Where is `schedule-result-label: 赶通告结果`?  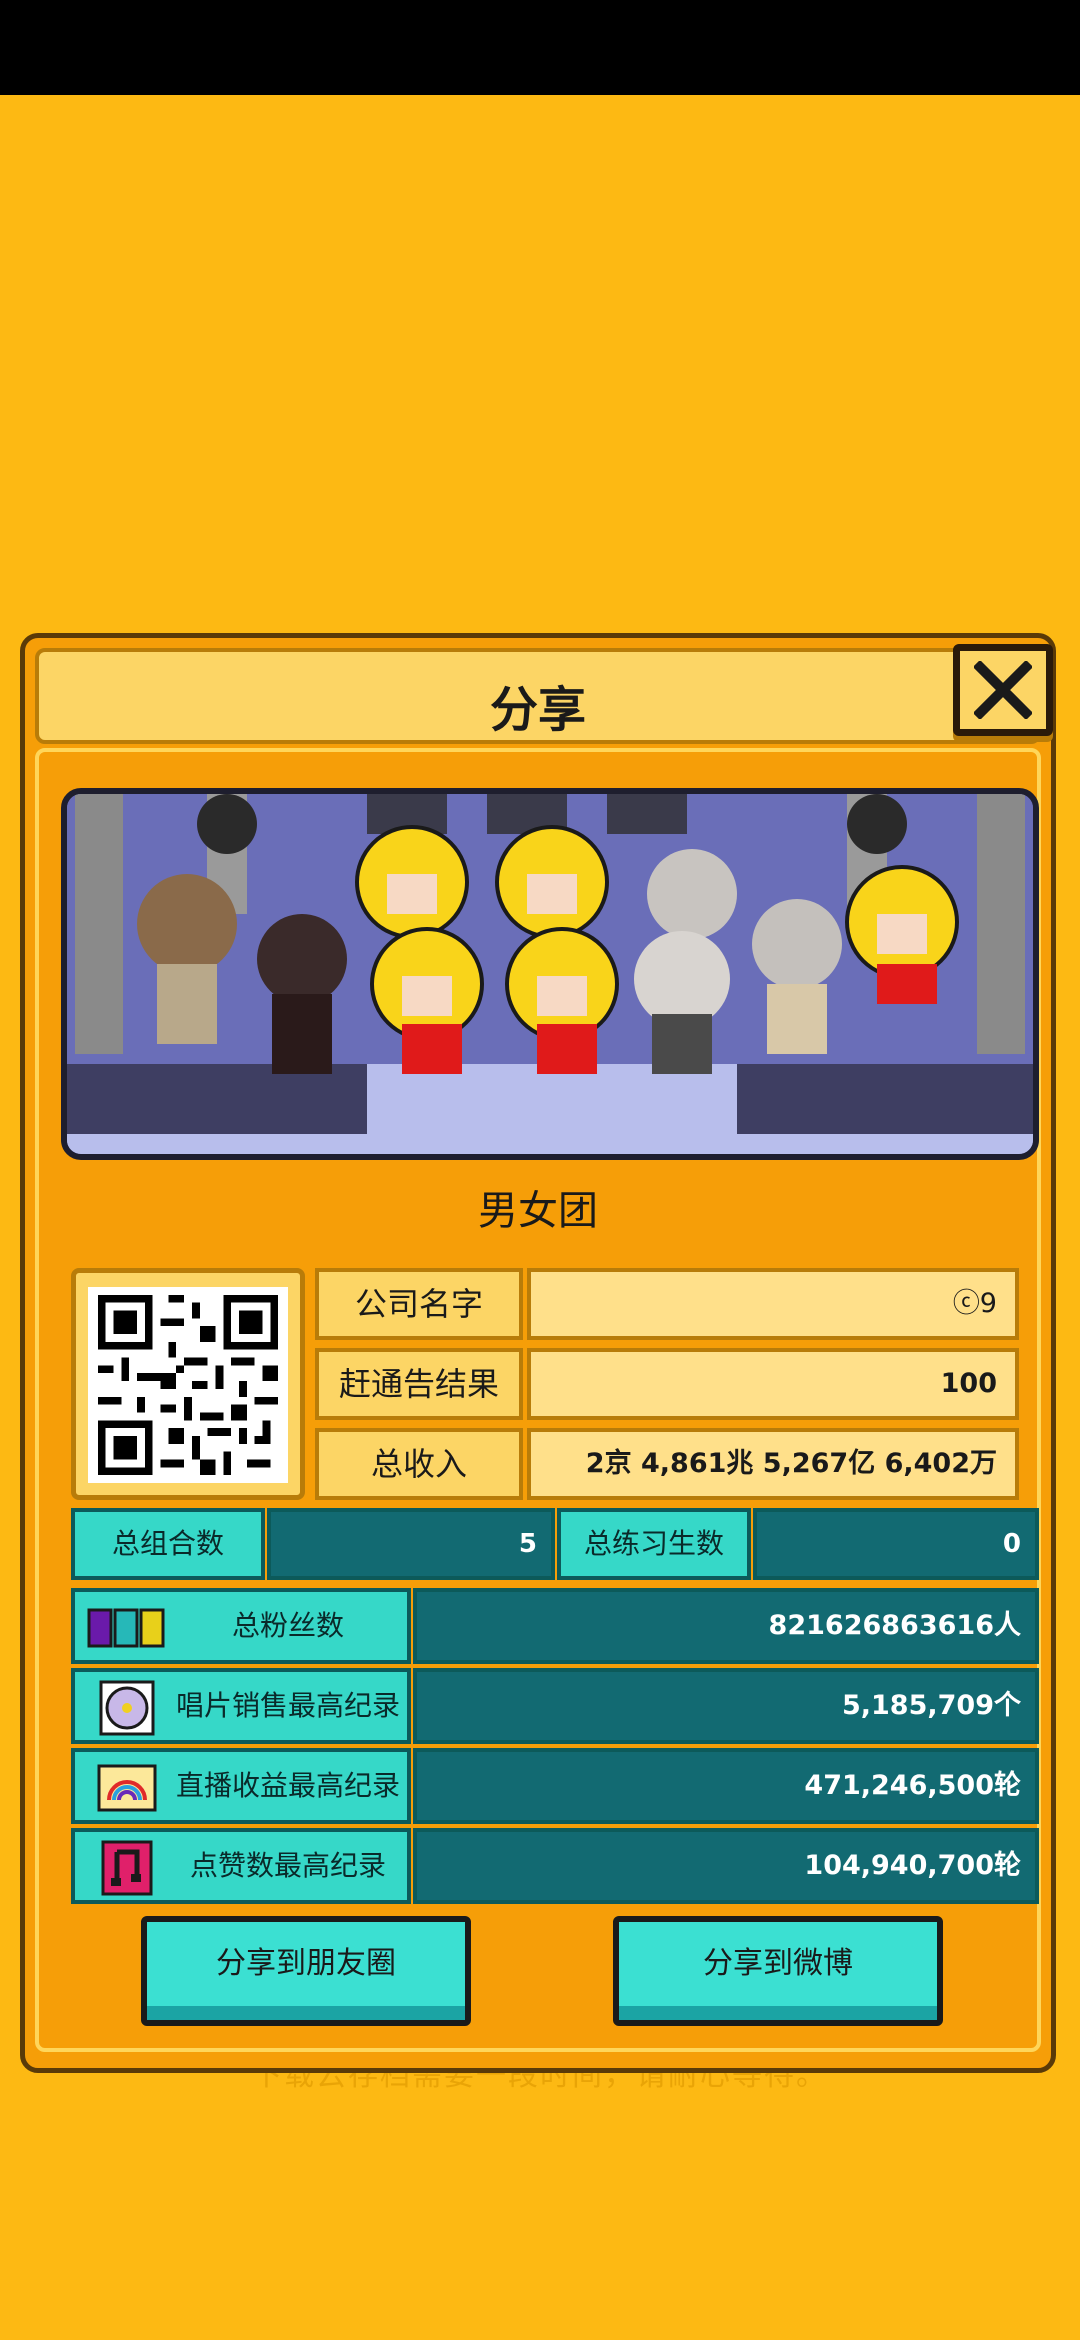 schedule-result-label: 赶通告结果 is located at coordinates (419, 1384).